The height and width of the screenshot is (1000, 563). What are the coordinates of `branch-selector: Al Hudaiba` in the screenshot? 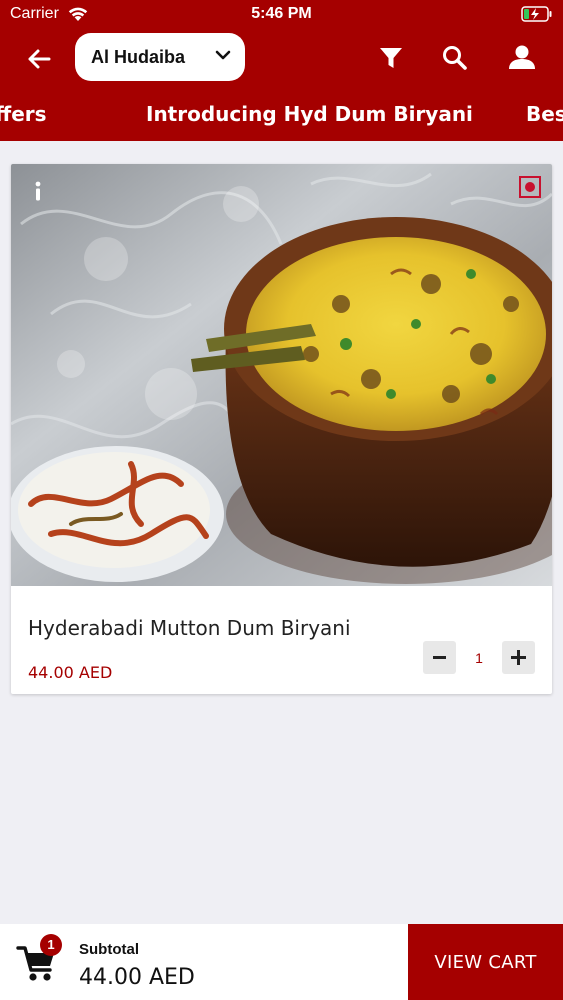 It's located at (160, 57).